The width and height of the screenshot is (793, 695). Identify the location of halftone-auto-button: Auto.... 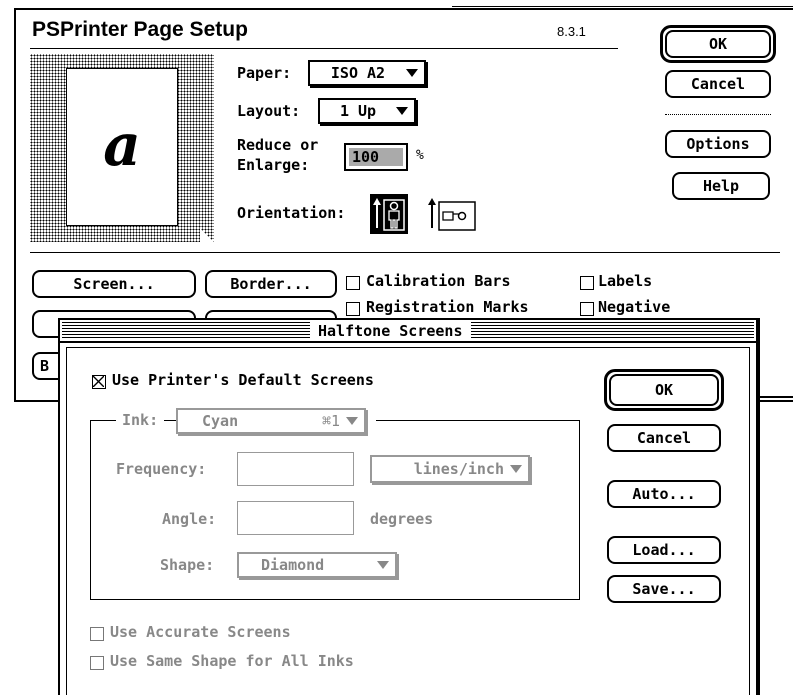
(664, 494).